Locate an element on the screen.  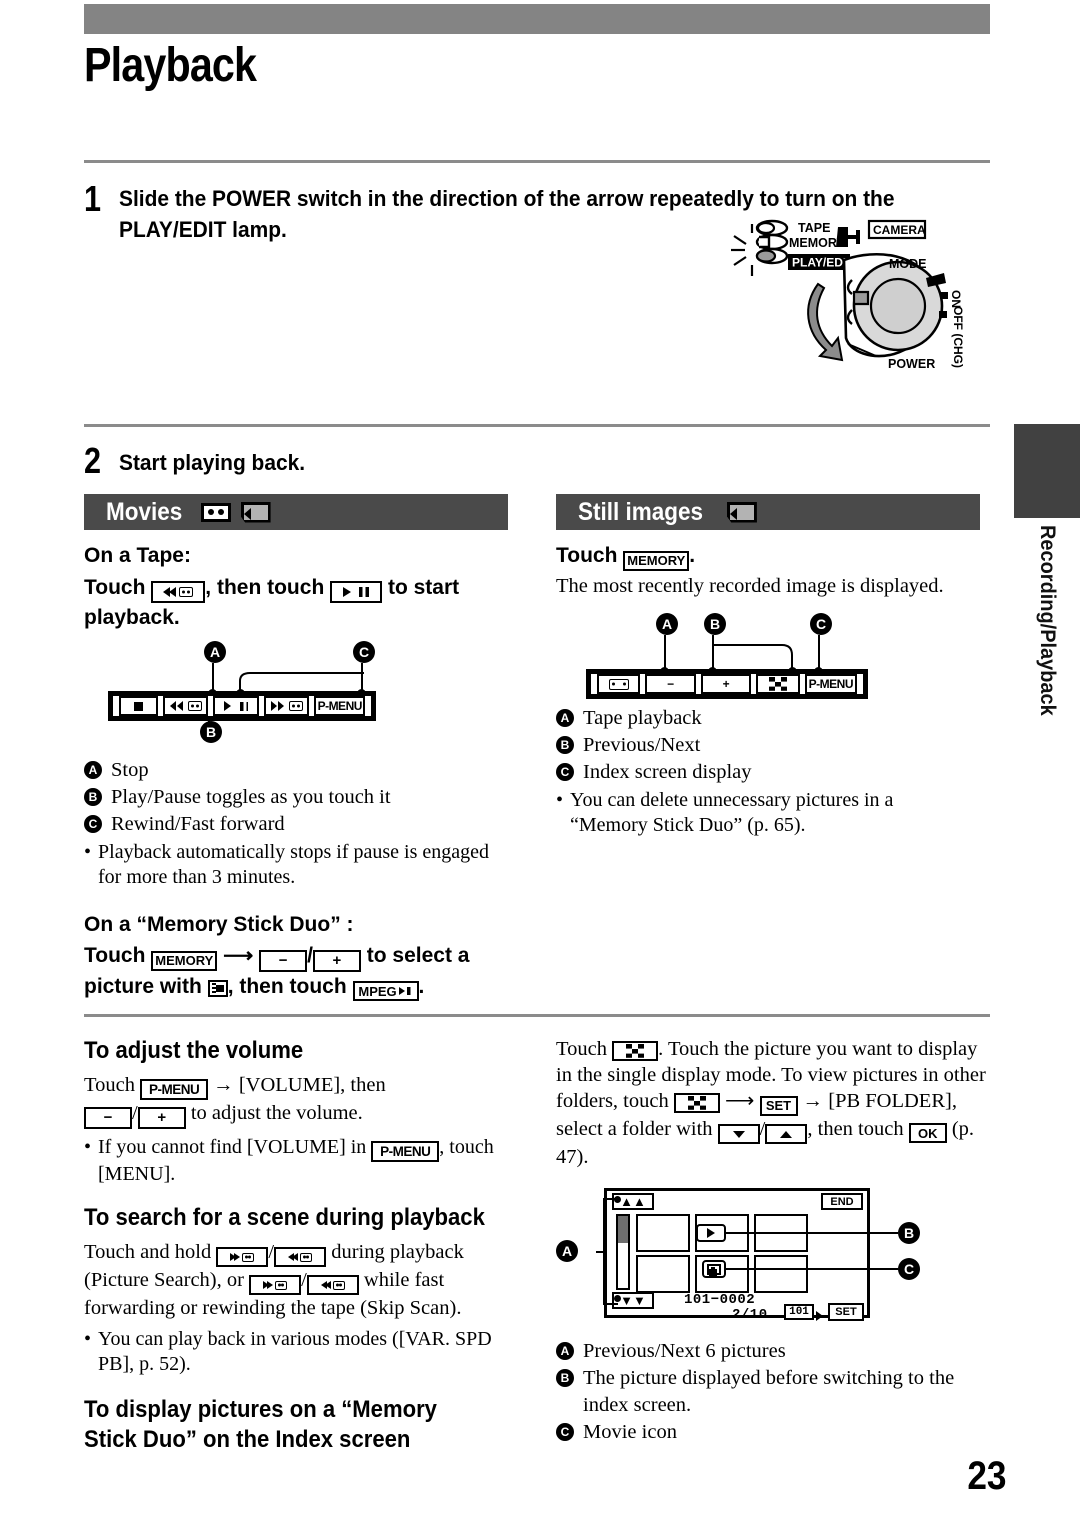
mpeg-label: MPEG is located at coordinates (377, 991).